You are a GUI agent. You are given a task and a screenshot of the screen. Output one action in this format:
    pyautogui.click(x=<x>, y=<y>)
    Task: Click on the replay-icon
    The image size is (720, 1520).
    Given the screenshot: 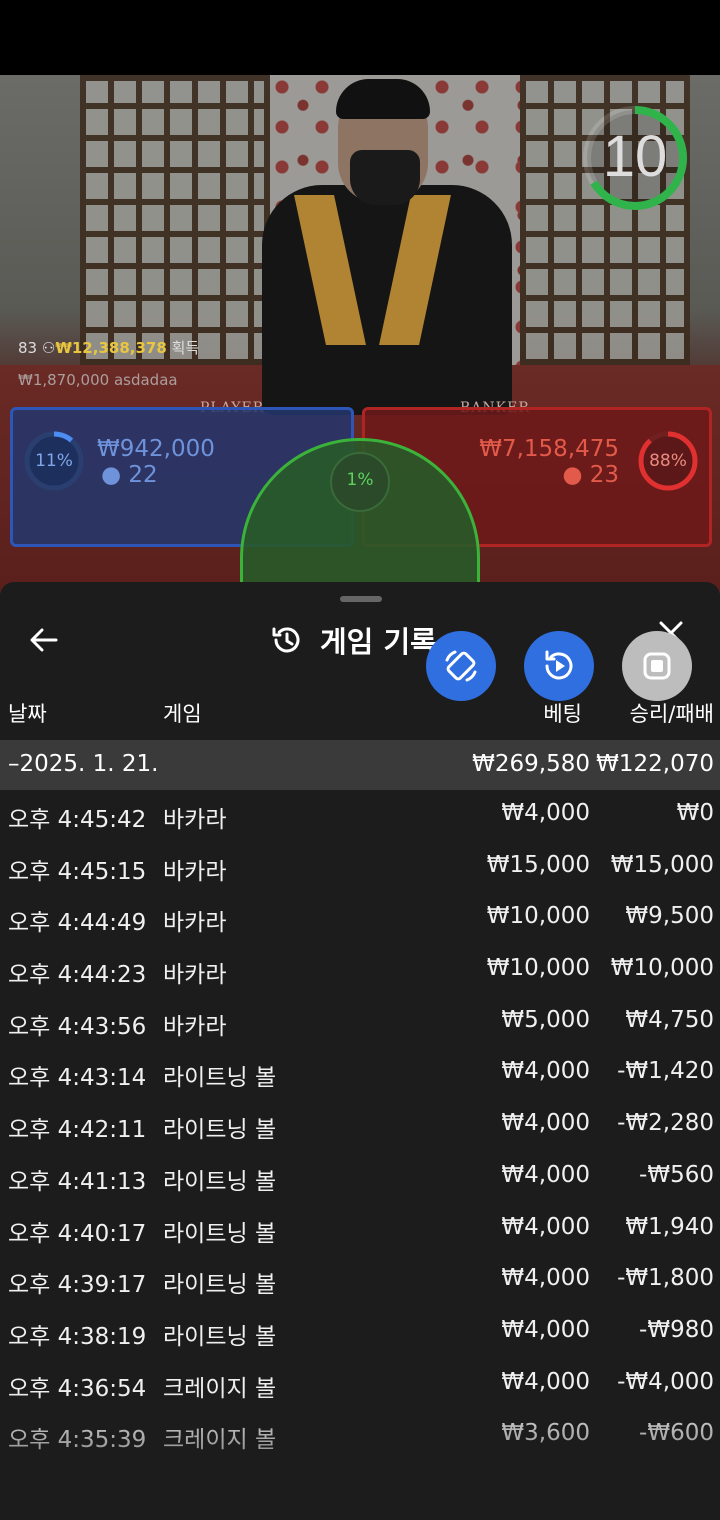 What is the action you would take?
    pyautogui.click(x=559, y=665)
    